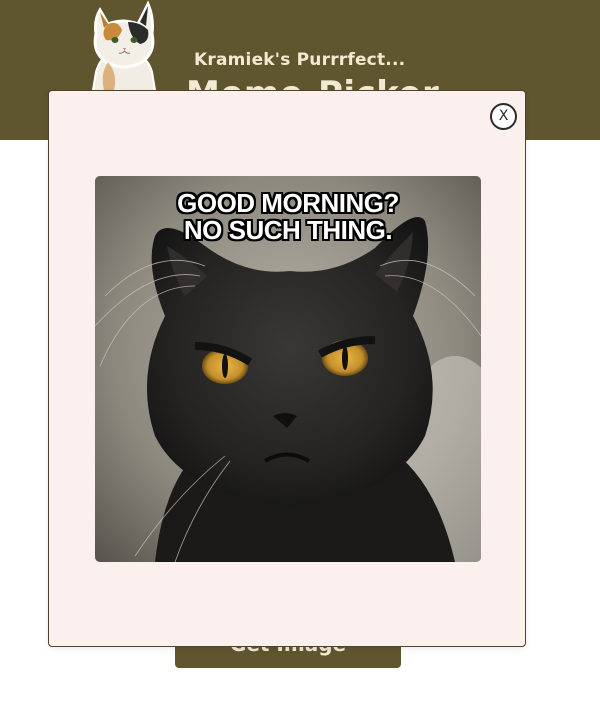 The width and height of the screenshot is (600, 720). What do you see at coordinates (503, 116) in the screenshot?
I see `close-modal-button: X` at bounding box center [503, 116].